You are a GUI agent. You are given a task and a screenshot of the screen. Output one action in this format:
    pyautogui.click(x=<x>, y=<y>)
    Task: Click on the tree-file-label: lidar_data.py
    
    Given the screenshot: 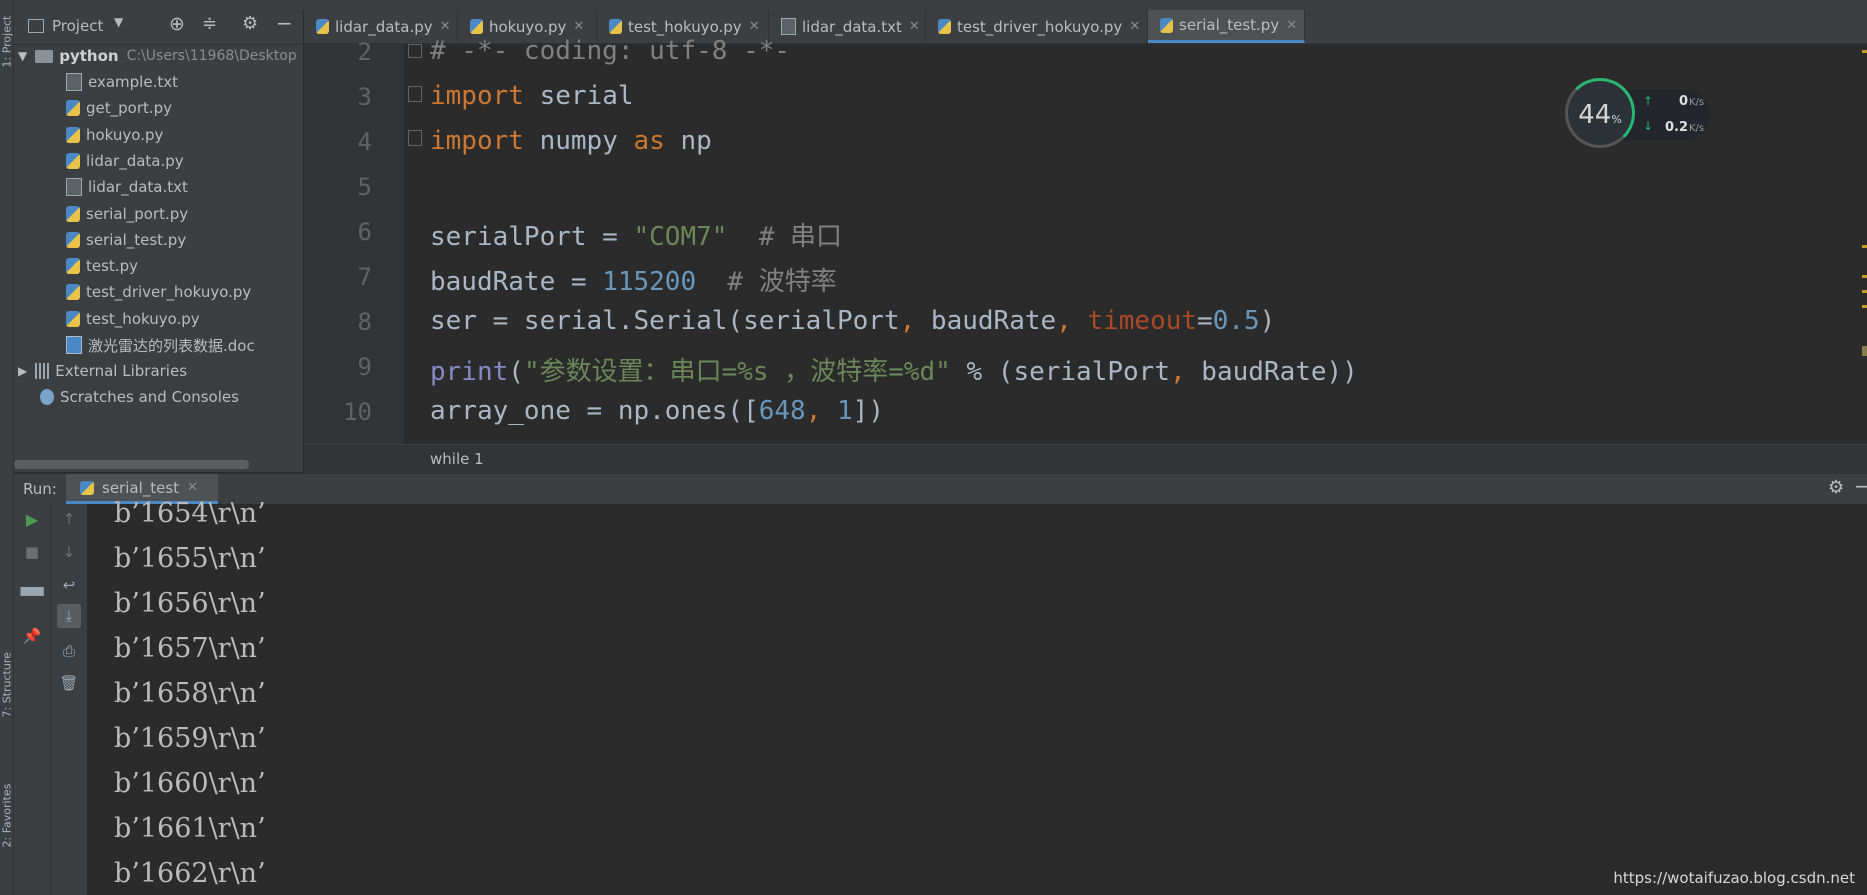 What is the action you would take?
    pyautogui.click(x=135, y=160)
    